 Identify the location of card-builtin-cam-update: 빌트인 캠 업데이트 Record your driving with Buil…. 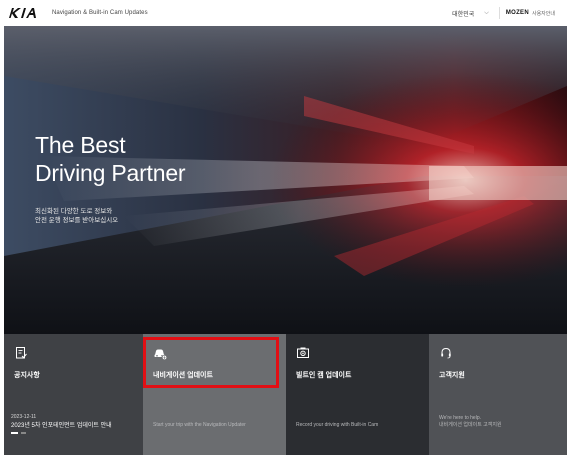
(357, 394).